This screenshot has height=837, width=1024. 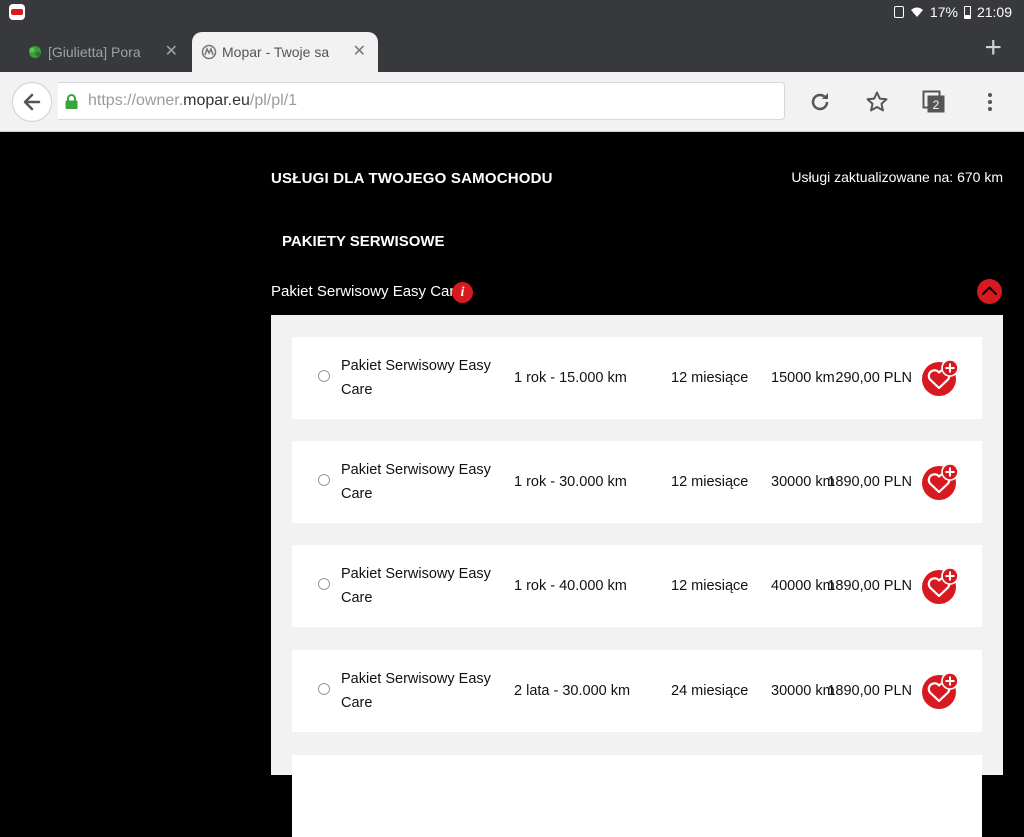 What do you see at coordinates (993, 48) in the screenshot?
I see `new-tab-icon: +` at bounding box center [993, 48].